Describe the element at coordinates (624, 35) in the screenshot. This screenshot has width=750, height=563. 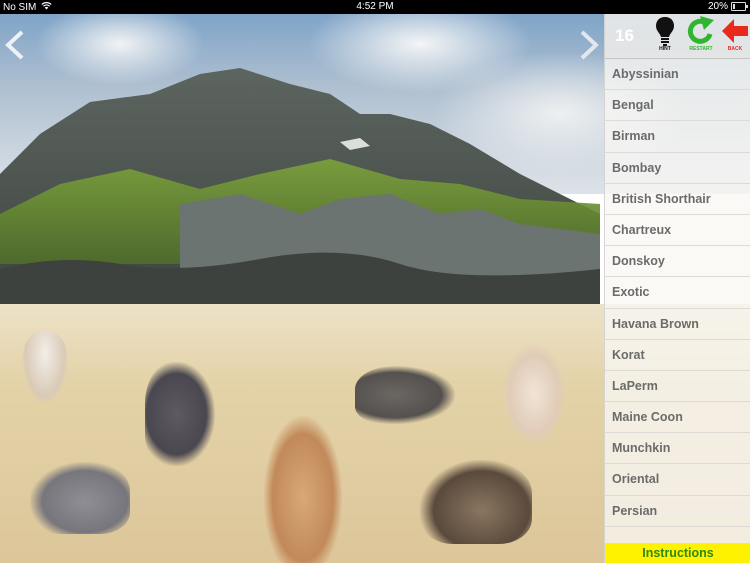
I see `score-counter: 16` at that location.